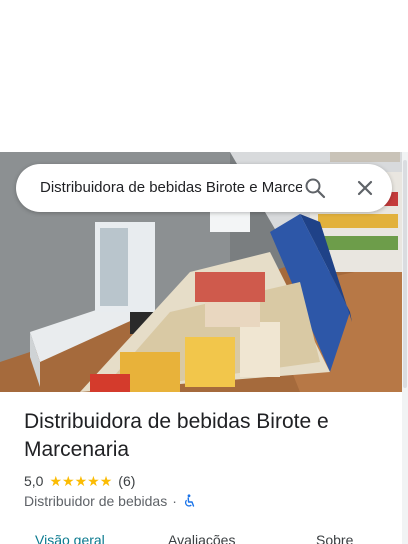 This screenshot has width=408, height=544. I want to click on wheelchair-accessible-icon, so click(189, 501).